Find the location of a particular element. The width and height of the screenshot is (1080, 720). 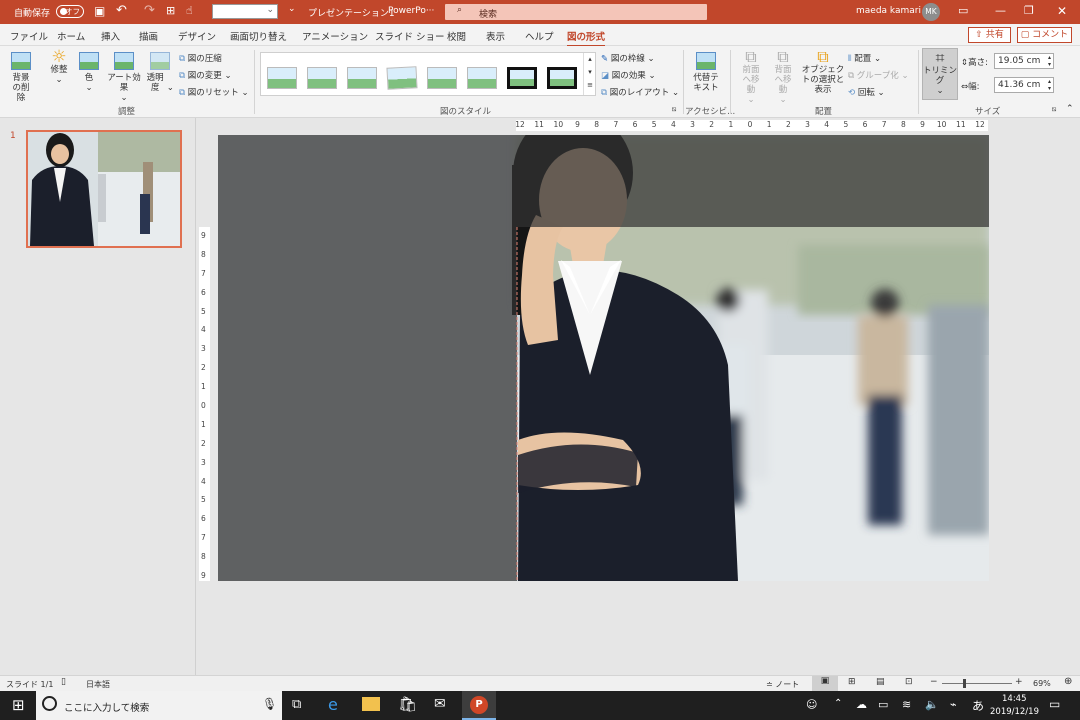

file-explorer-icon is located at coordinates (371, 704).